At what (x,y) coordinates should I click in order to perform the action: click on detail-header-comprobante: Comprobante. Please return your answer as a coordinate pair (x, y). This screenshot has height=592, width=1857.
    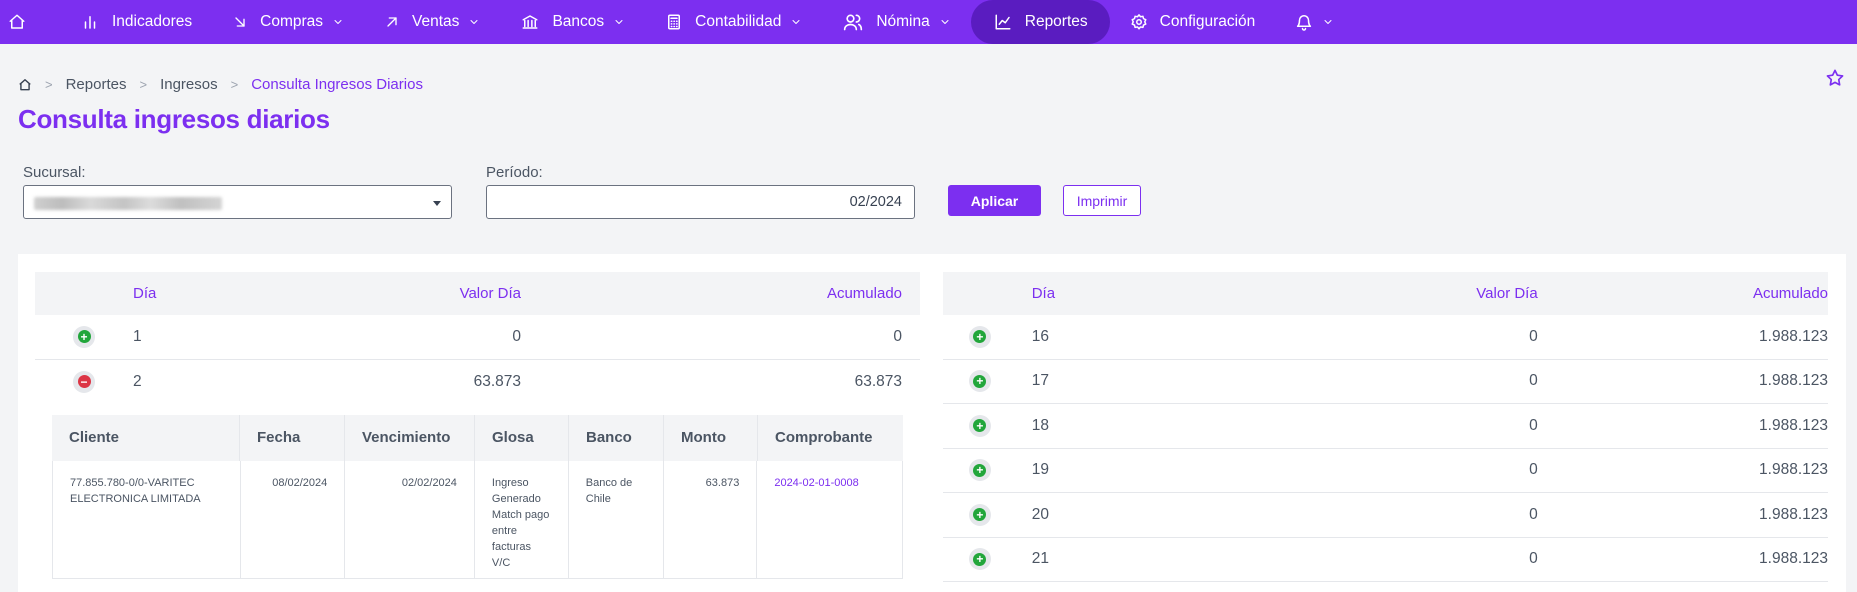
    Looking at the image, I should click on (824, 437).